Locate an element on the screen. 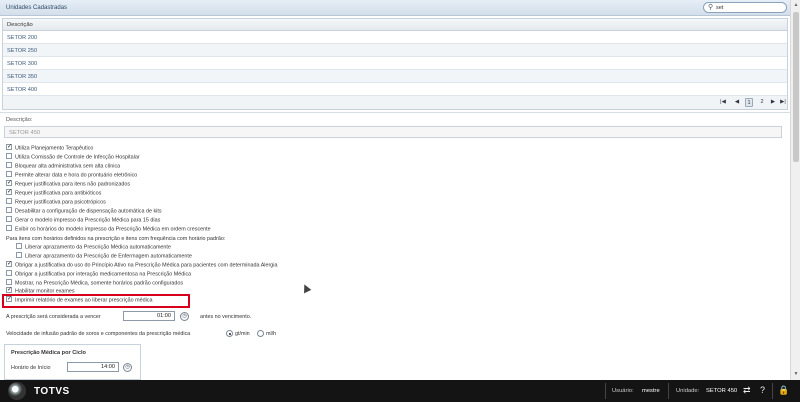  grid-column-header: Descrição is located at coordinates (395, 25).